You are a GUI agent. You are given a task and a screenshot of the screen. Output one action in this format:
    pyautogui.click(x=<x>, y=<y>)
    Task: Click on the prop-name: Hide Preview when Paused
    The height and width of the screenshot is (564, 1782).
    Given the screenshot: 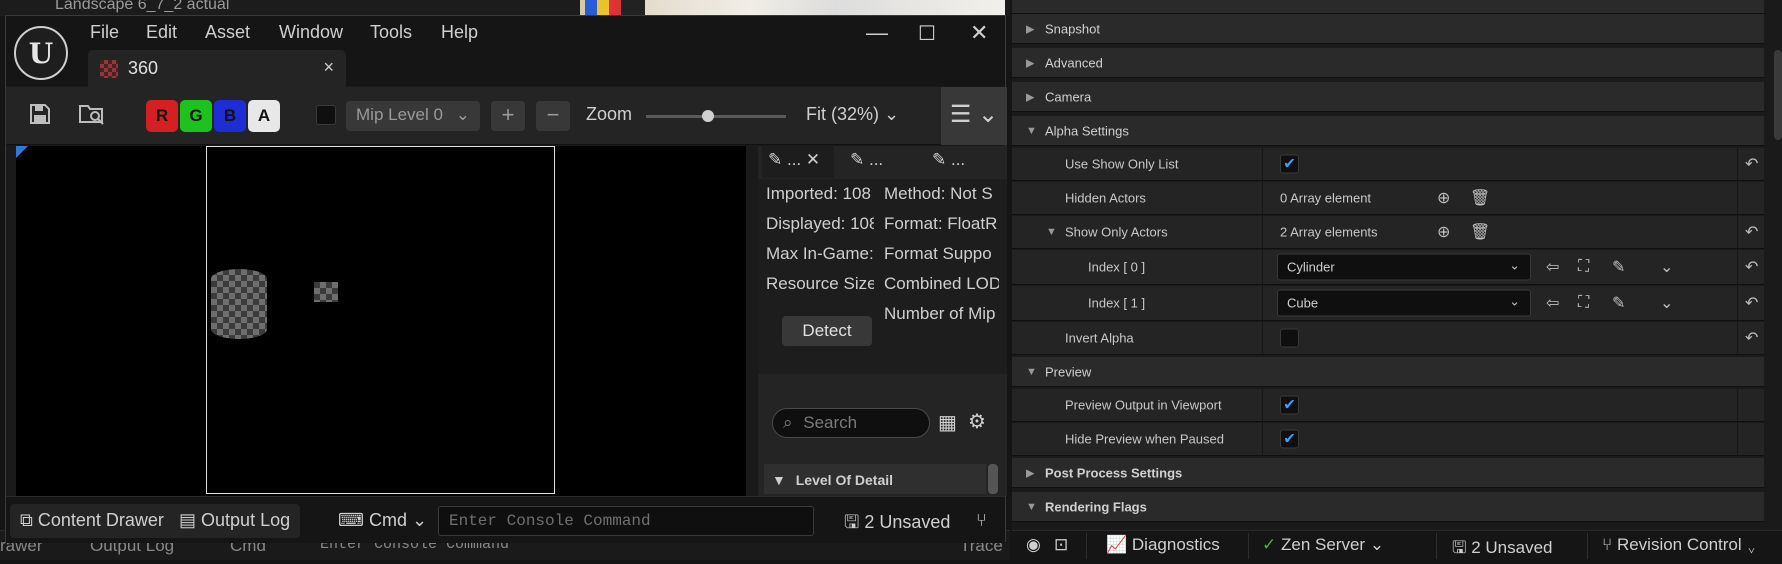 What is the action you would take?
    pyautogui.click(x=1144, y=439)
    